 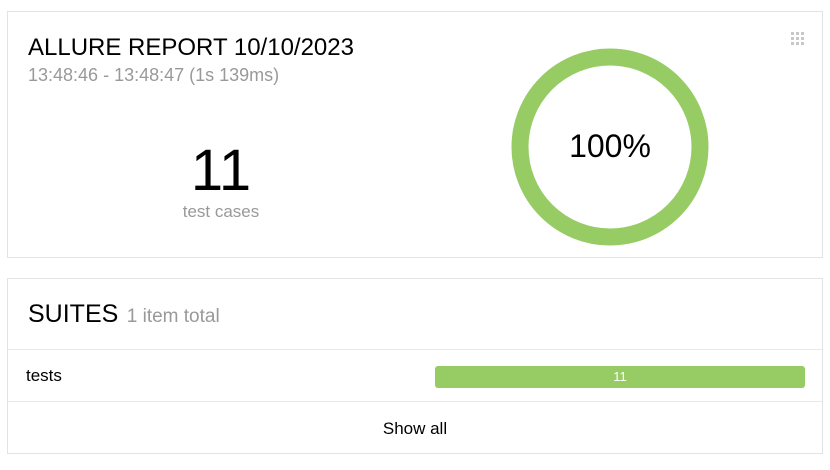 What do you see at coordinates (44, 375) in the screenshot?
I see `suite-name: tests` at bounding box center [44, 375].